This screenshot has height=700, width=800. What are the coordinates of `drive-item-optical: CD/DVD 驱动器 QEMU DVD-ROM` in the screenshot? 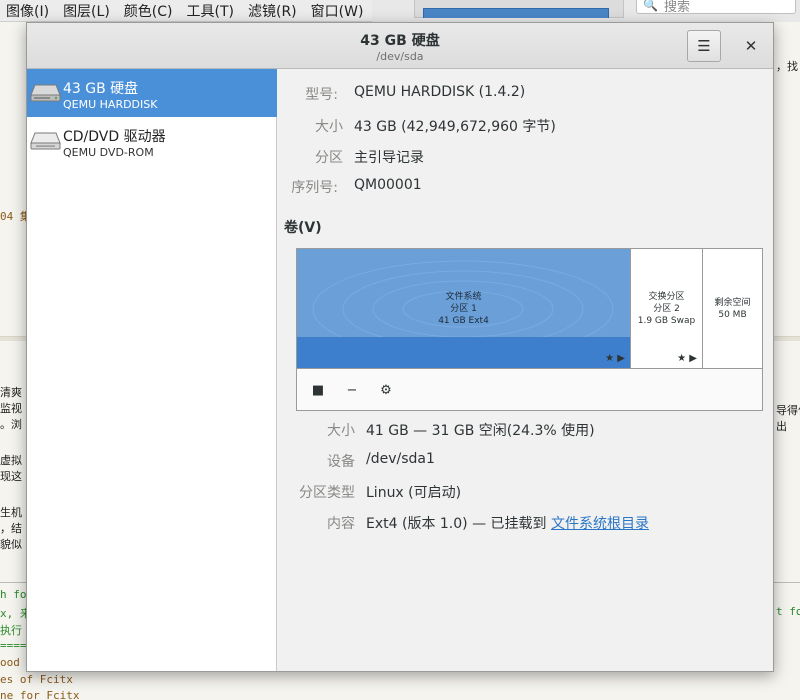 It's located at (152, 141).